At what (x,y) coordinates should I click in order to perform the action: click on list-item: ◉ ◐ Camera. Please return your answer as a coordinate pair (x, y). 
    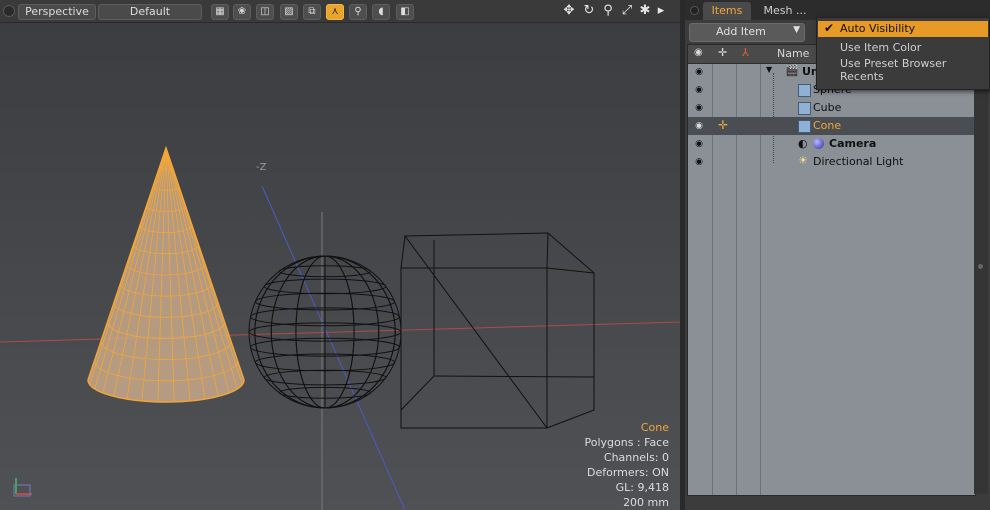
    Looking at the image, I should click on (831, 144).